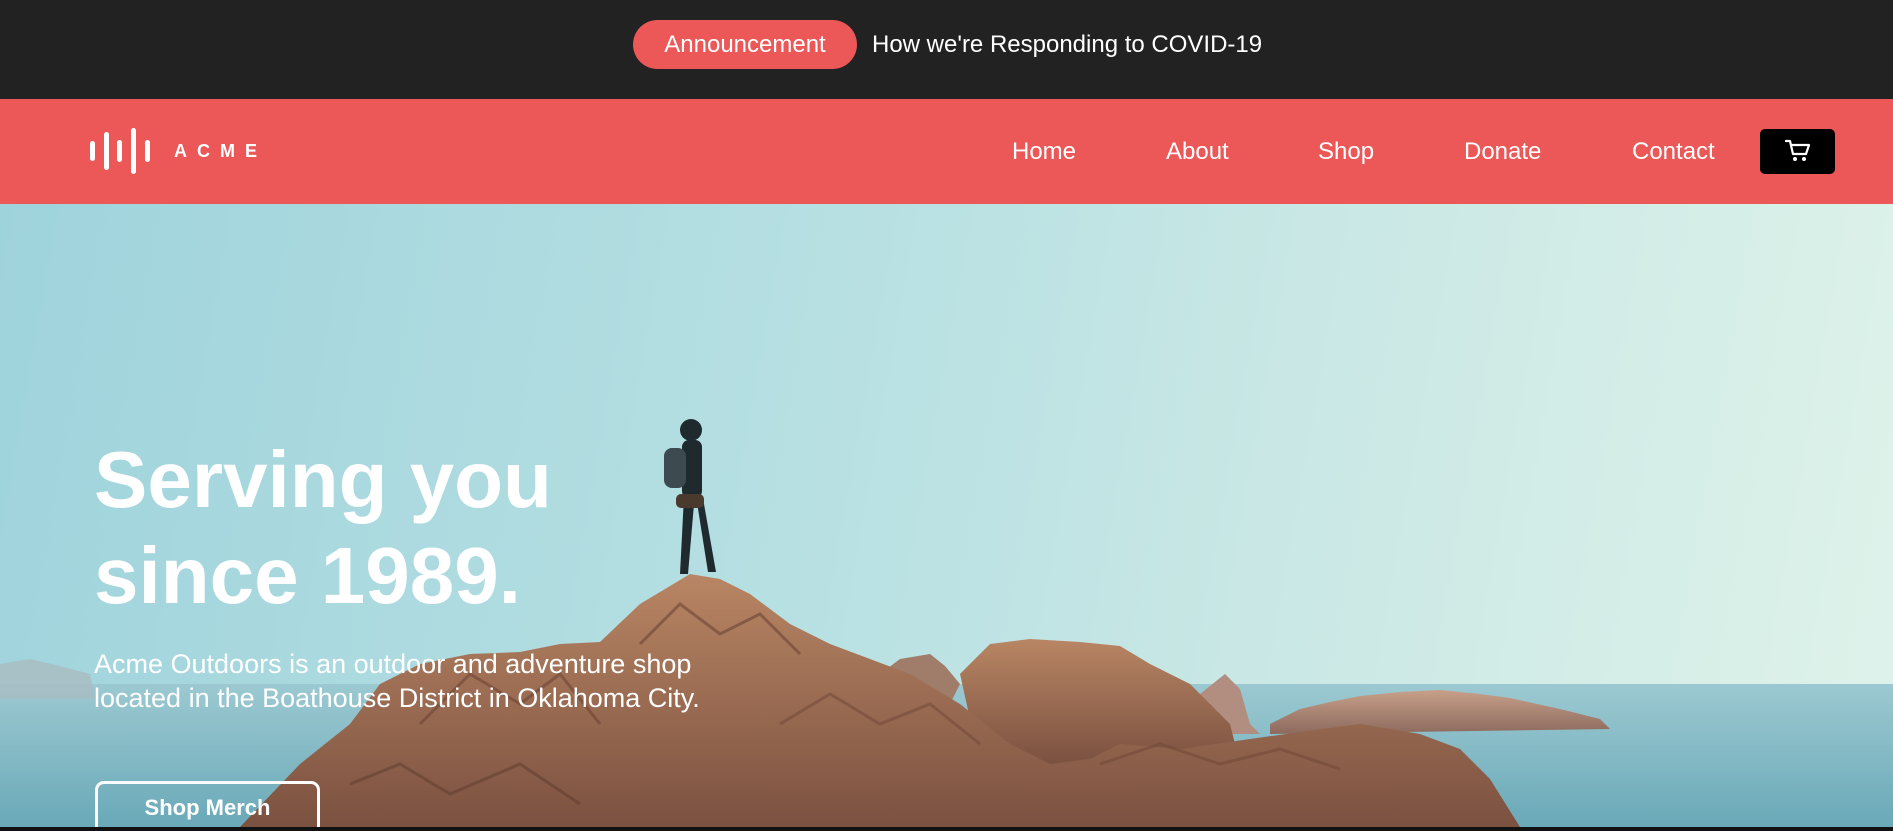 This screenshot has width=1893, height=831. What do you see at coordinates (1502, 151) in the screenshot?
I see `nav-donate: Donate` at bounding box center [1502, 151].